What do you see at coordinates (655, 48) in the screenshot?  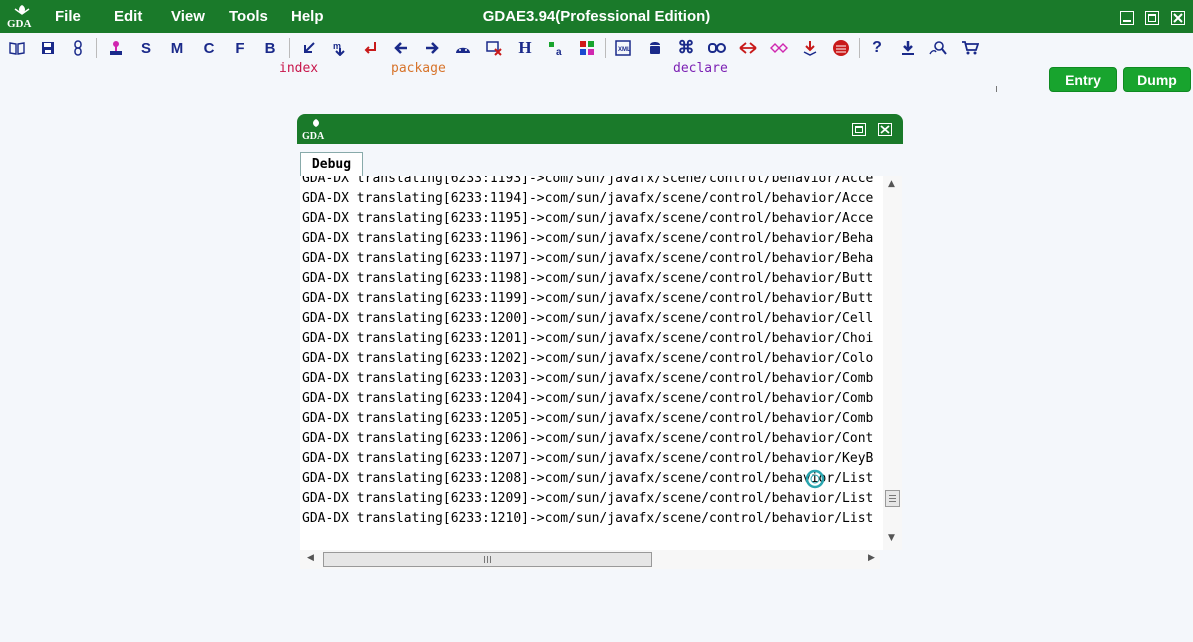 I see `android-robot-icon` at bounding box center [655, 48].